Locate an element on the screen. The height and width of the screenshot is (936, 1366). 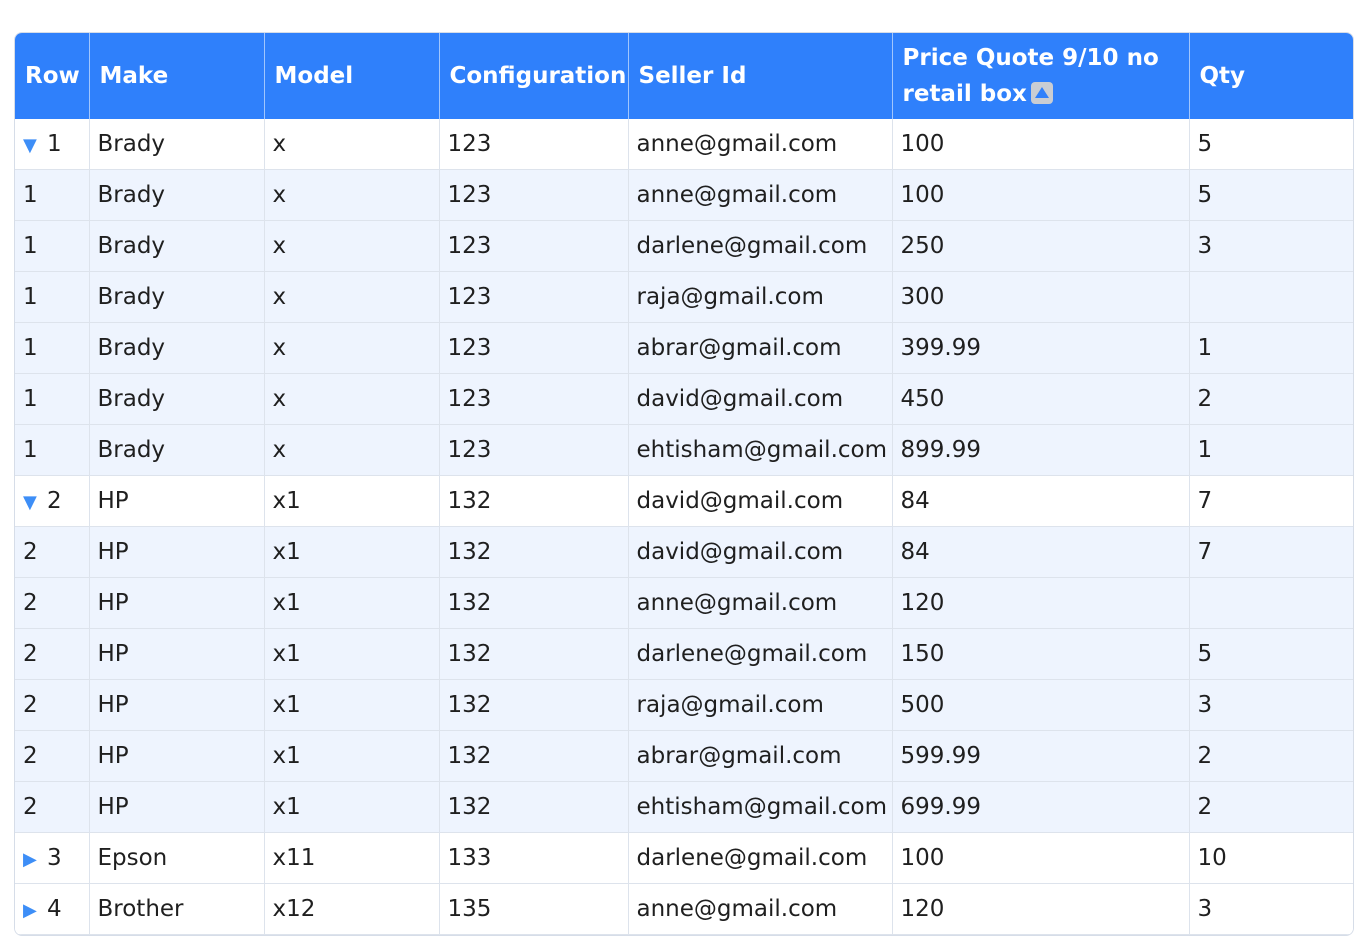
table-row: 1 Brady x 123 anne@gmail.com 100 5 is located at coordinates (684, 195).